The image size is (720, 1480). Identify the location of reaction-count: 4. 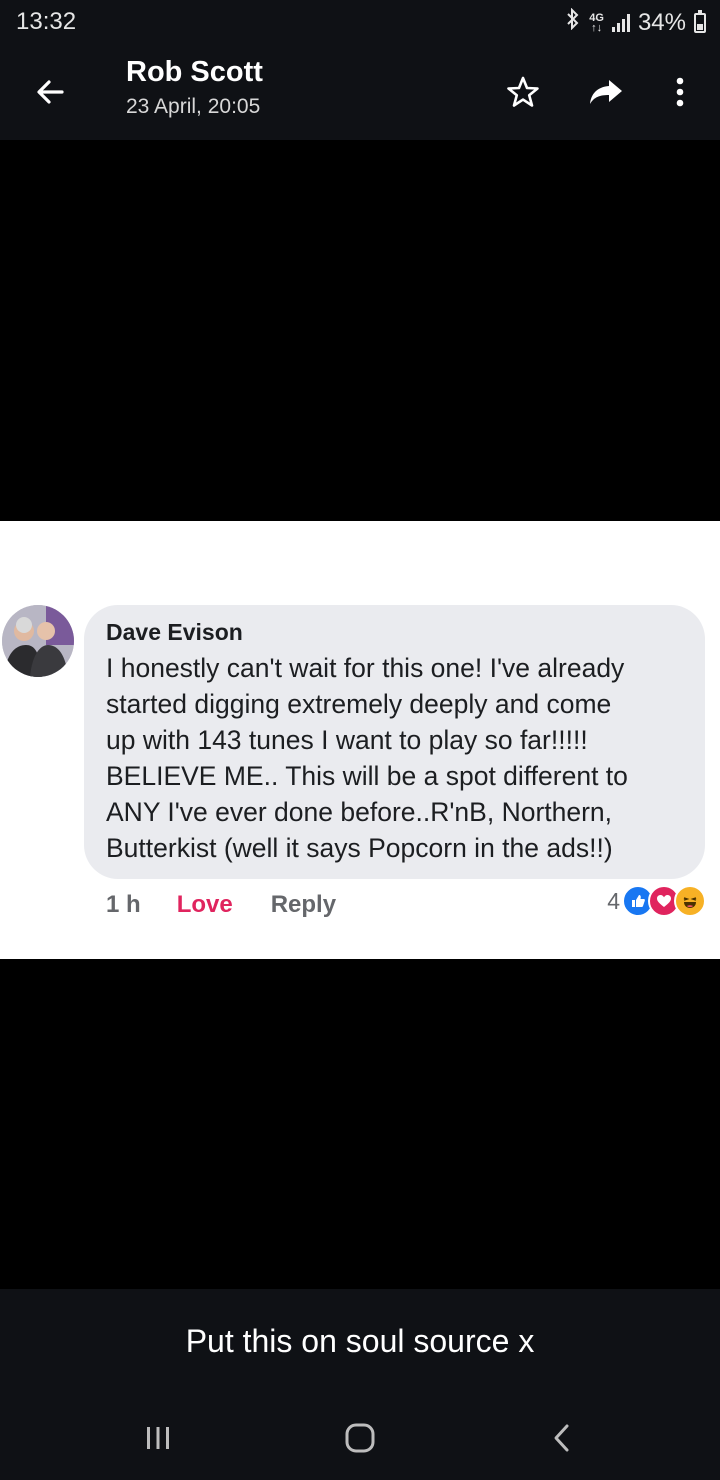
(613, 900).